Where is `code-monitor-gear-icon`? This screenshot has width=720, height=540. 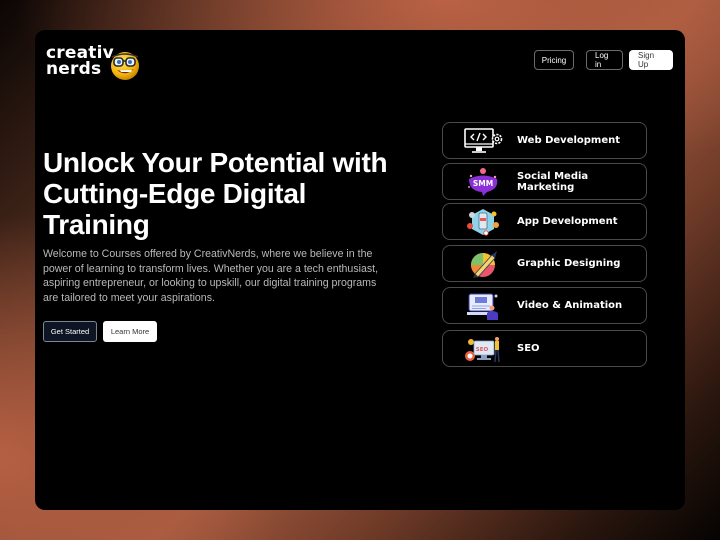 code-monitor-gear-icon is located at coordinates (483, 140).